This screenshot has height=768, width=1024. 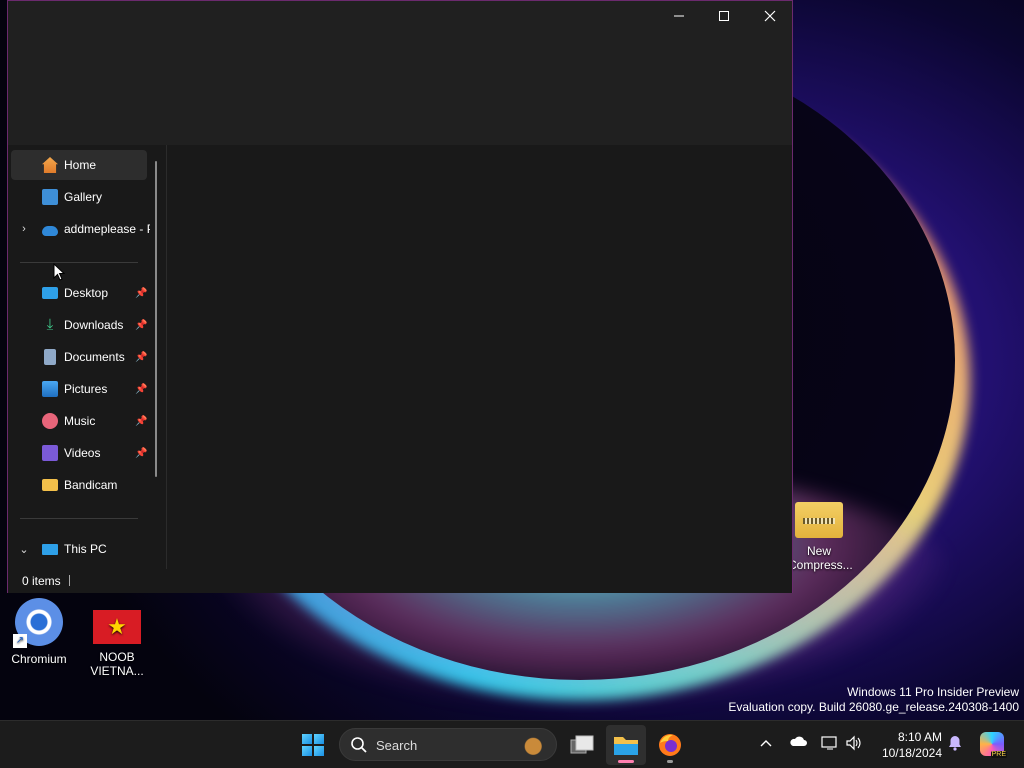 I want to click on copilot-button: PRE, so click(x=993, y=745).